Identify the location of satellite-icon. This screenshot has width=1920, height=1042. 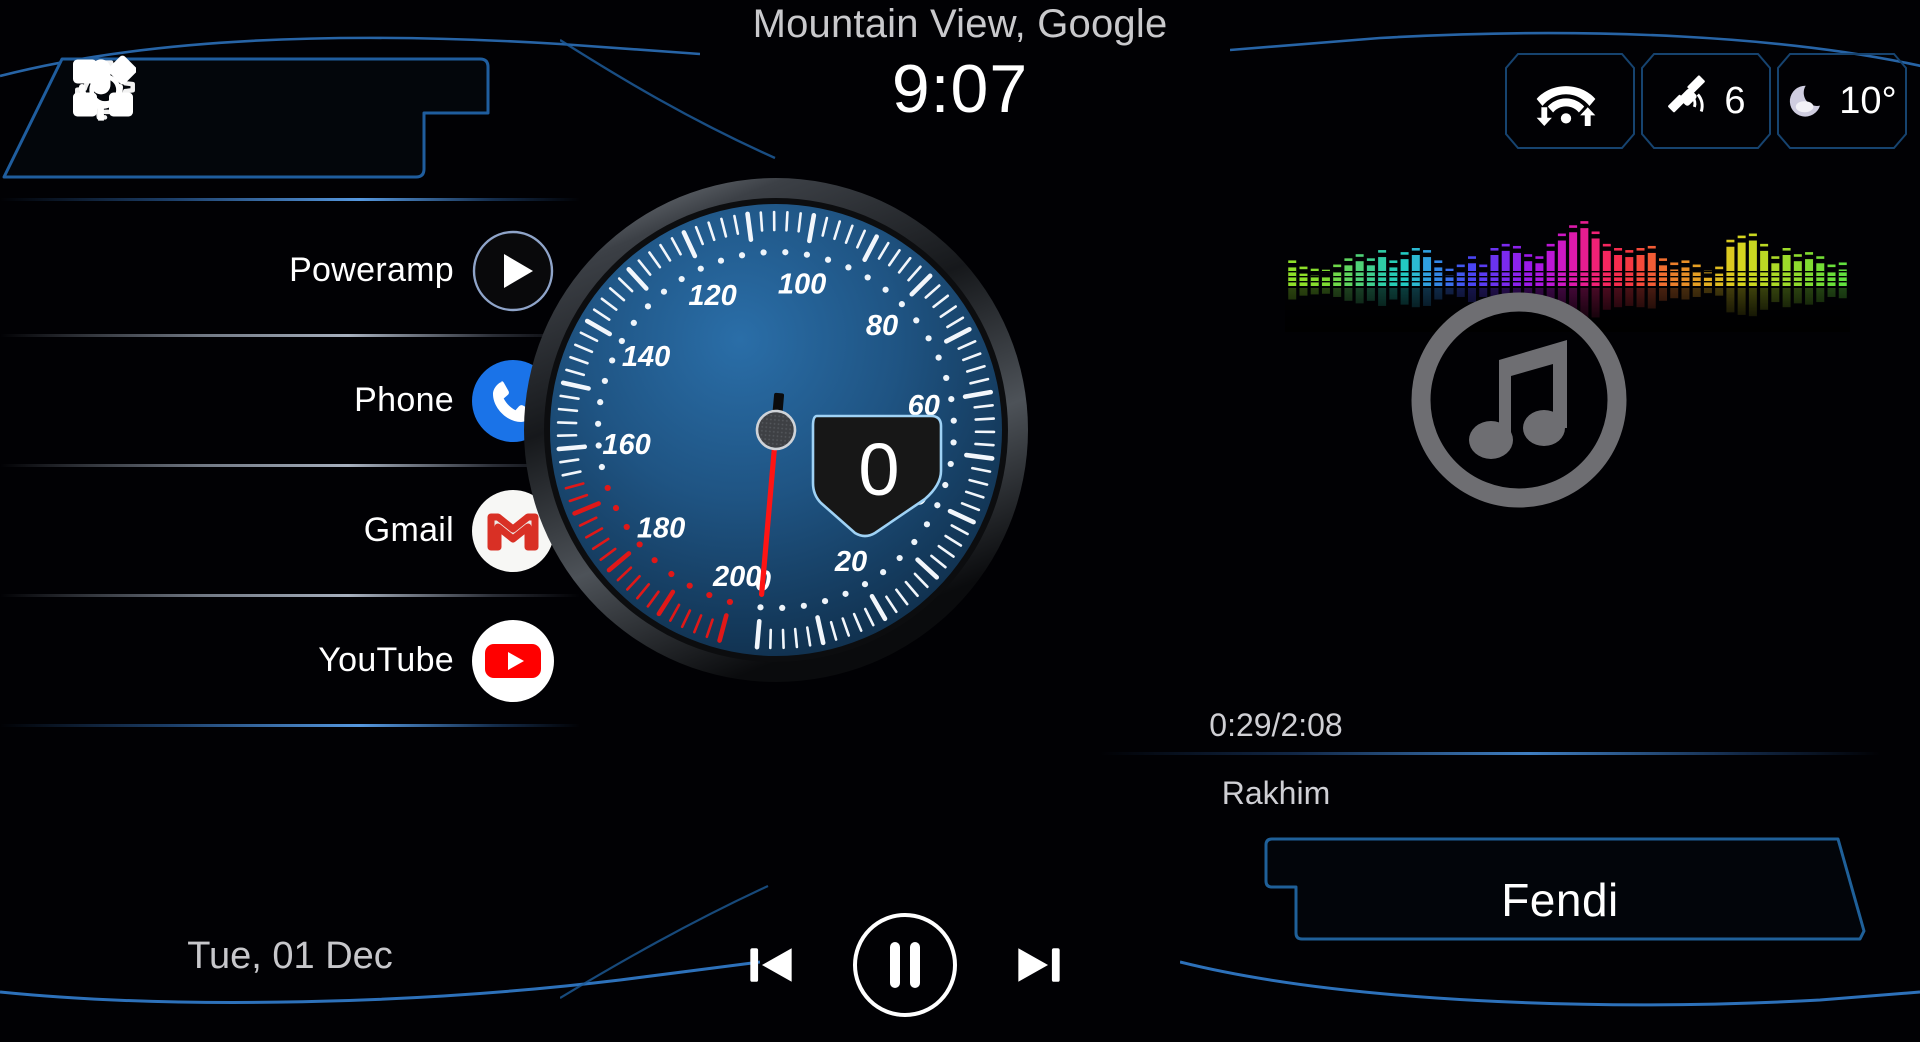
(1691, 101).